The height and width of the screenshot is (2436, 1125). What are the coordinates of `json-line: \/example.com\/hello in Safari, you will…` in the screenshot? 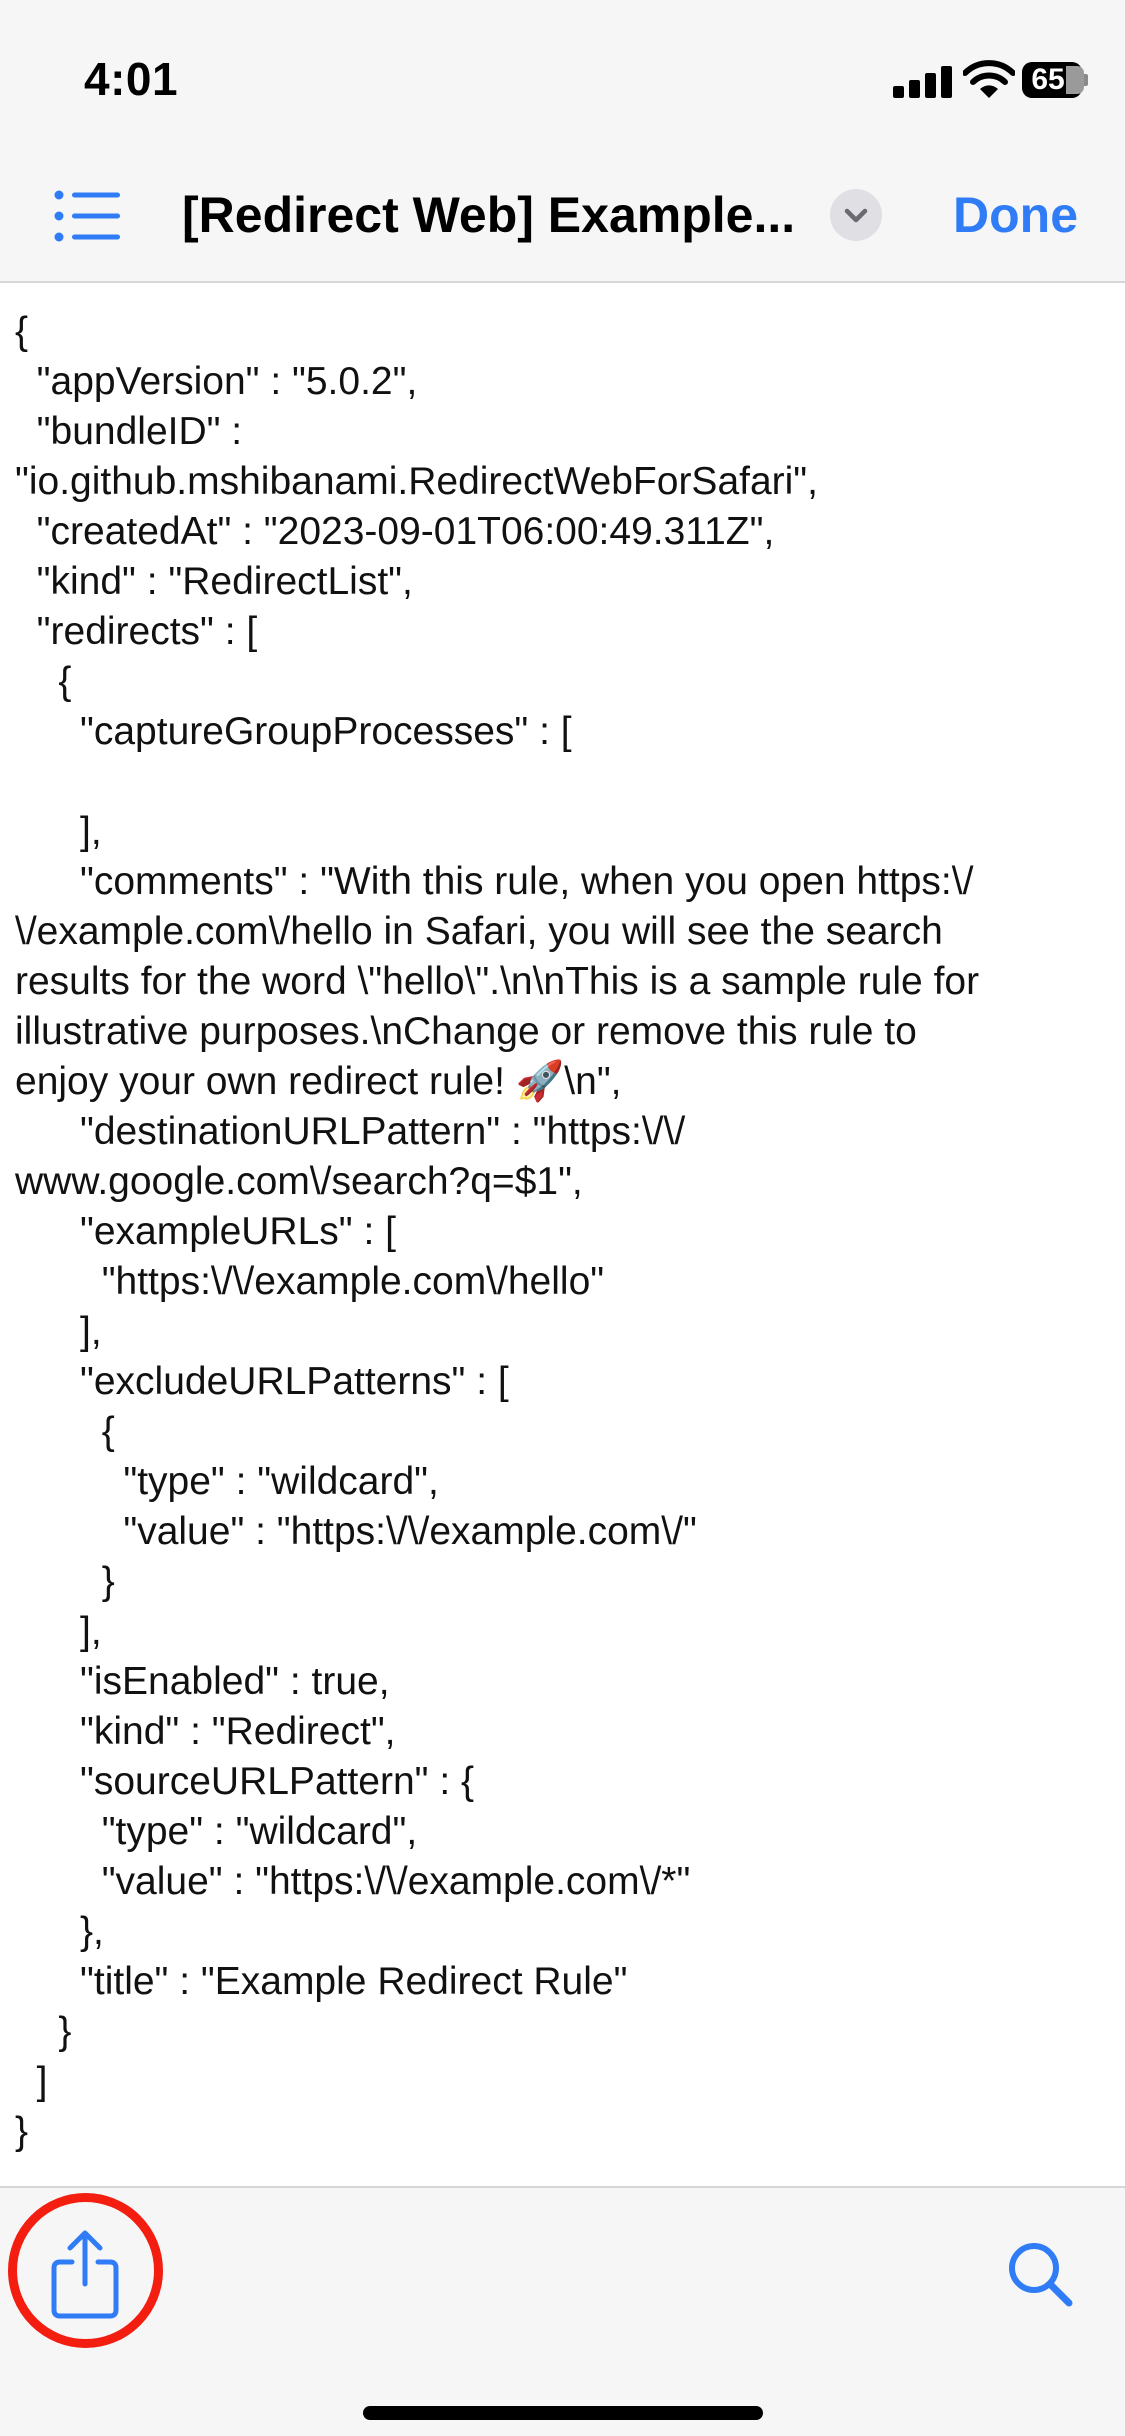 It's located at (479, 931).